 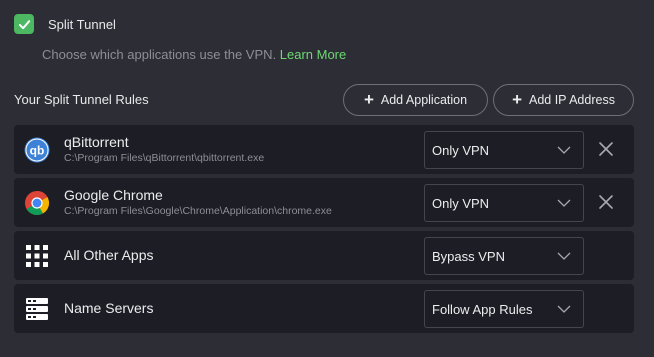 I want to click on rule-app-name: qBittorrent, so click(x=96, y=142).